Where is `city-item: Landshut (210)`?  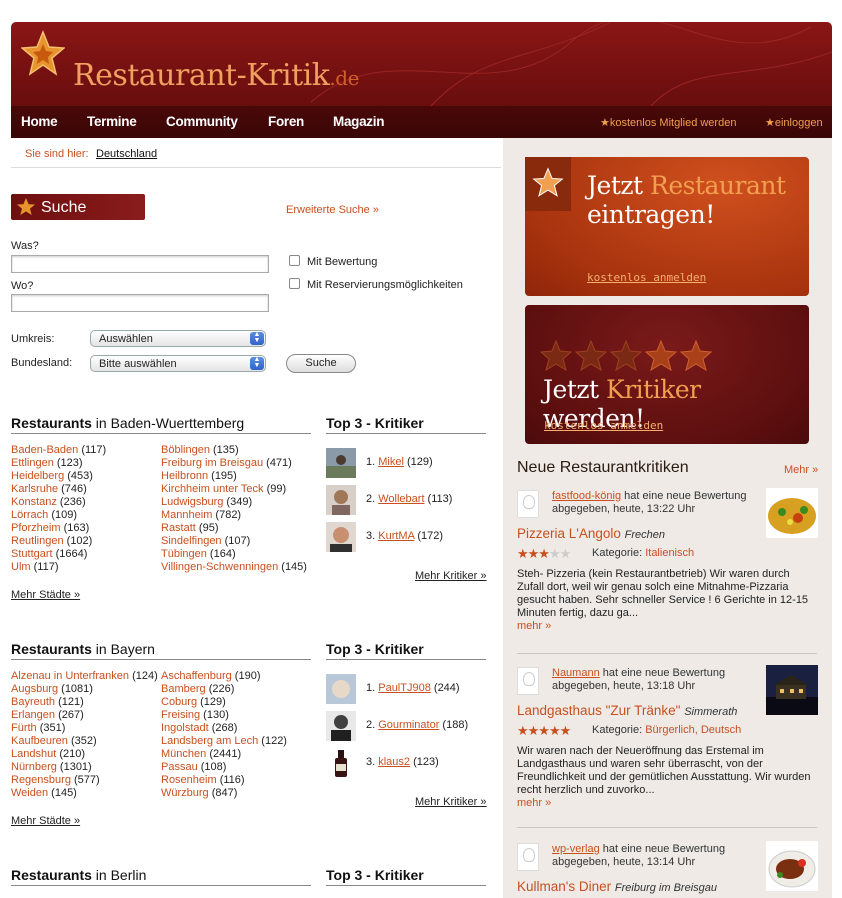 city-item: Landshut (210) is located at coordinates (84, 754).